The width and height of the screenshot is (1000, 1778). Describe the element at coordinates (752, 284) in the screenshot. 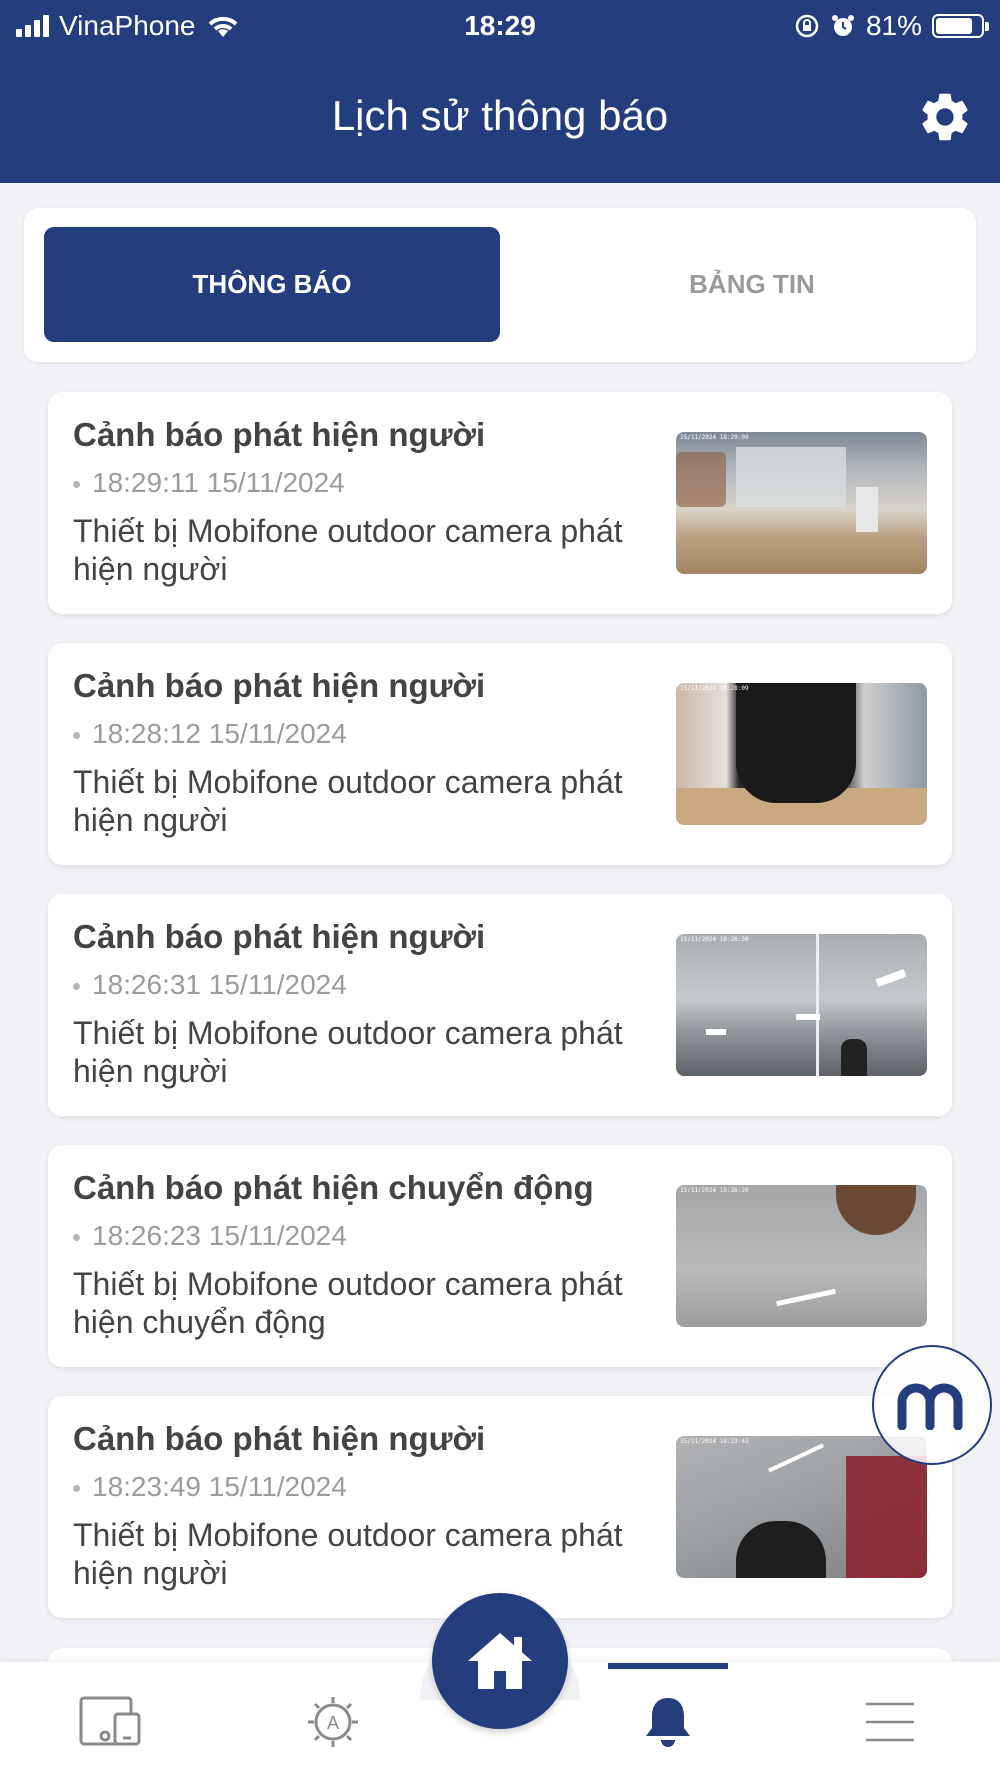

I see `tab-news: BẢNG TIN` at that location.